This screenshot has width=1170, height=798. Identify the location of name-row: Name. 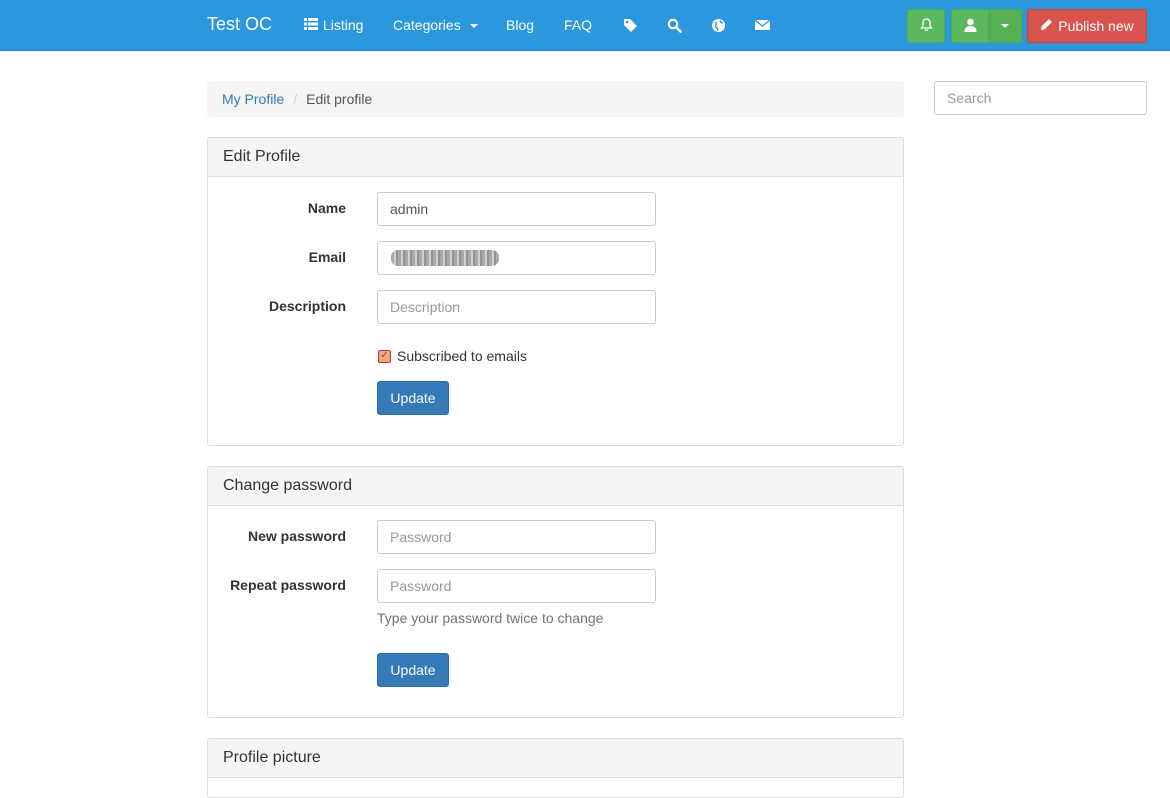
(555, 209).